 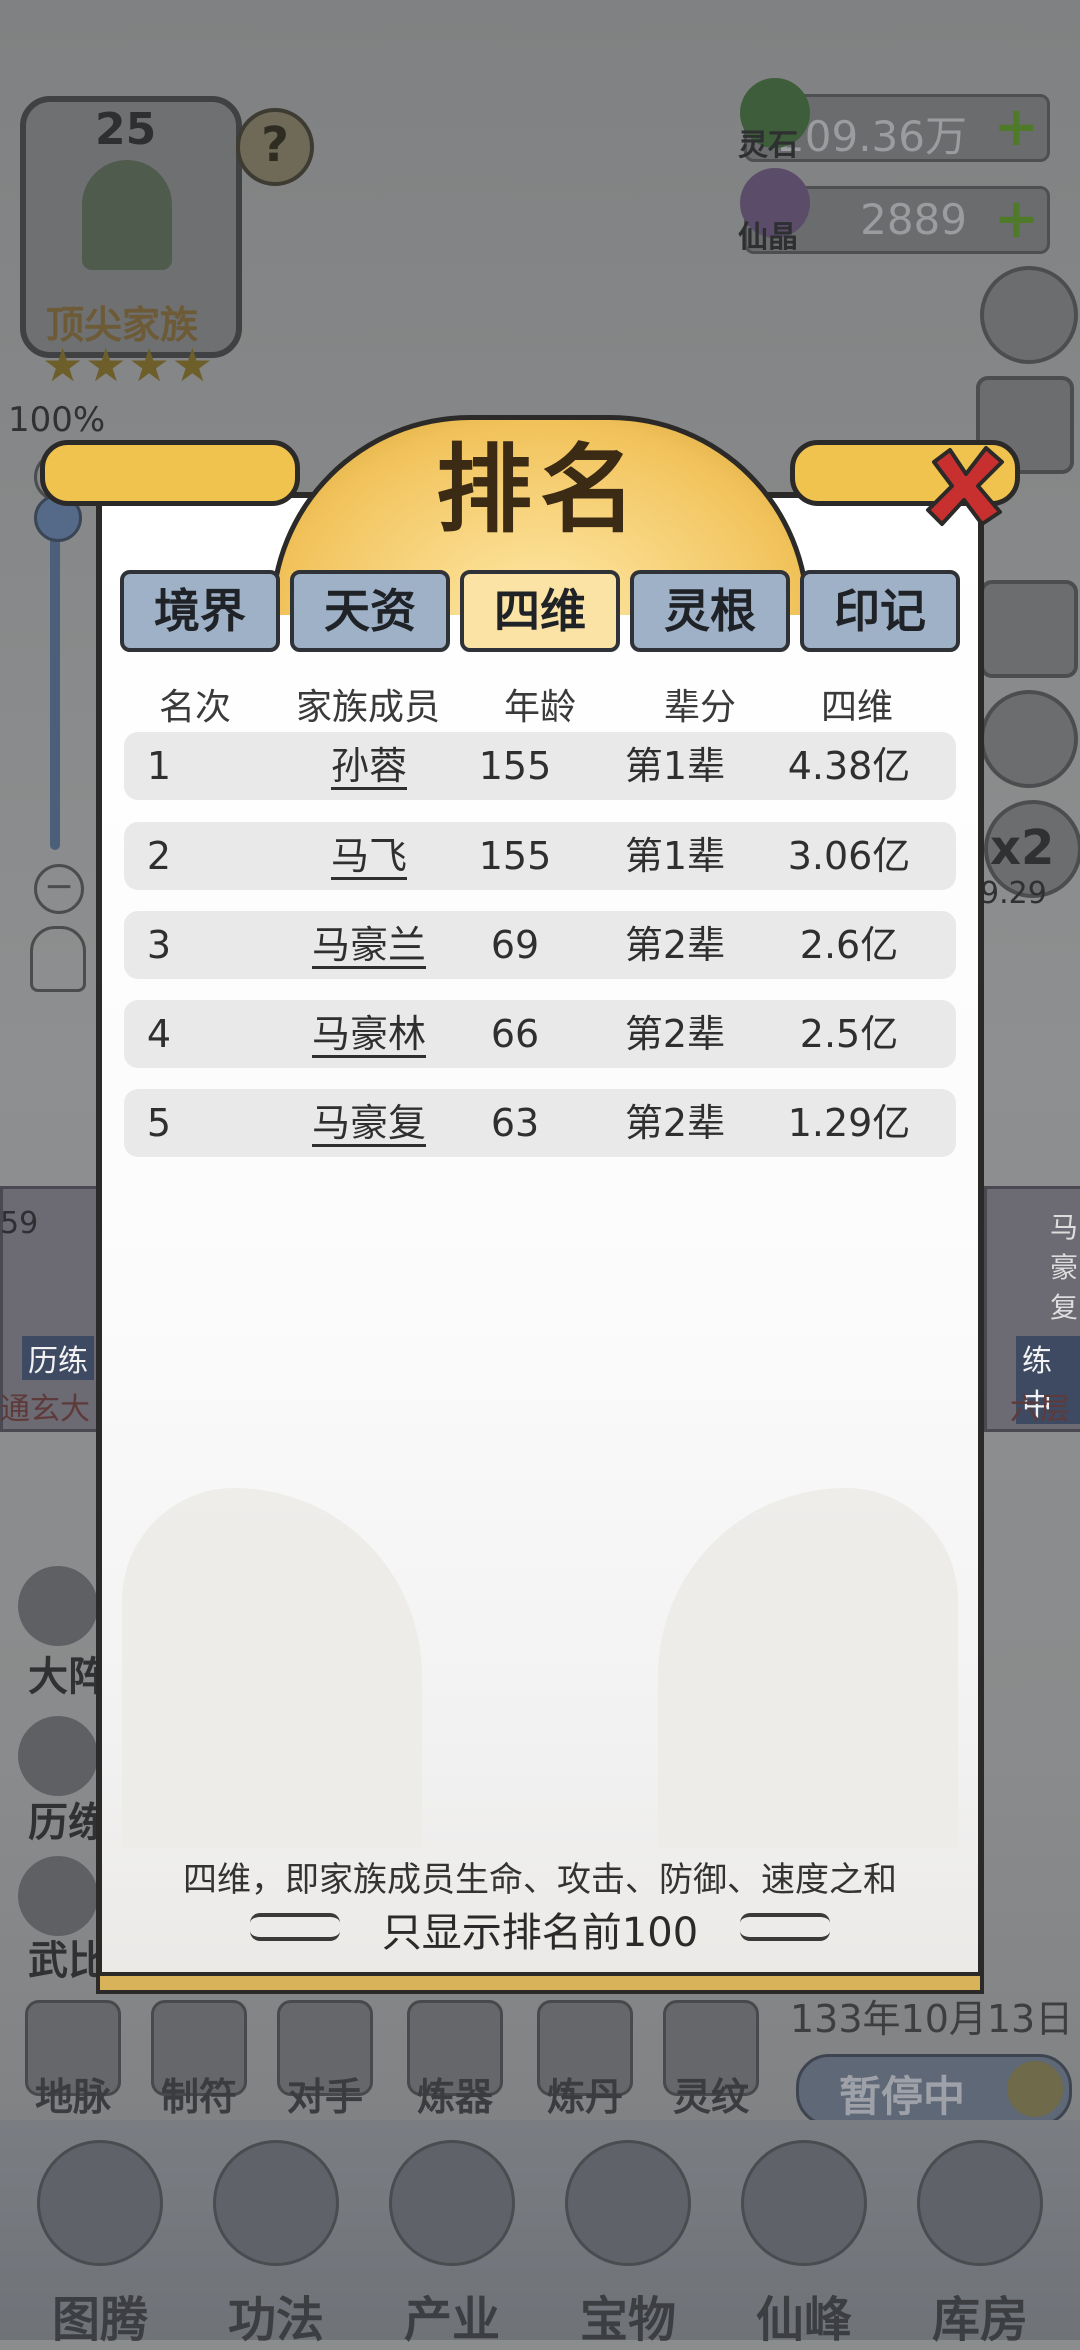 I want to click on bag-icon, so click(x=1029, y=739).